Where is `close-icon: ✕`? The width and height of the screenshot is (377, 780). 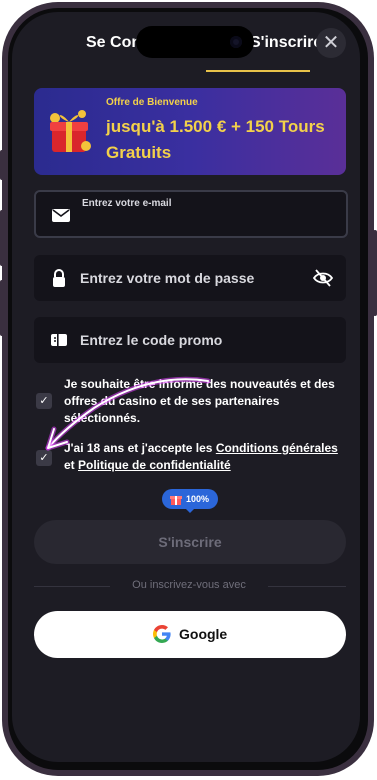
close-icon: ✕ is located at coordinates (331, 43).